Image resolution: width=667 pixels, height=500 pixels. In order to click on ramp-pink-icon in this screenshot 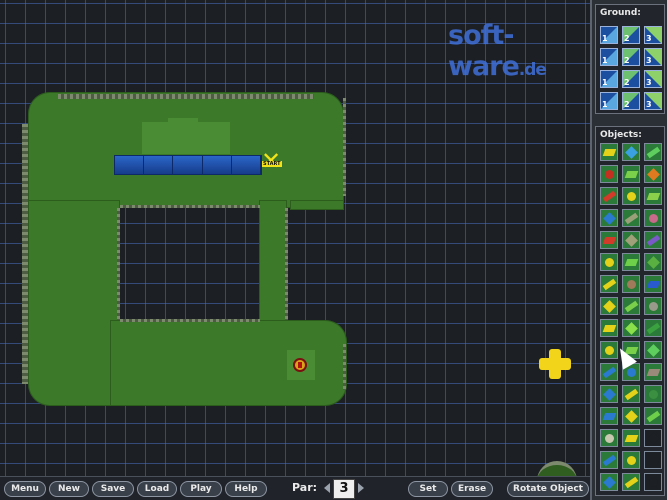, I will do `click(653, 218)`.